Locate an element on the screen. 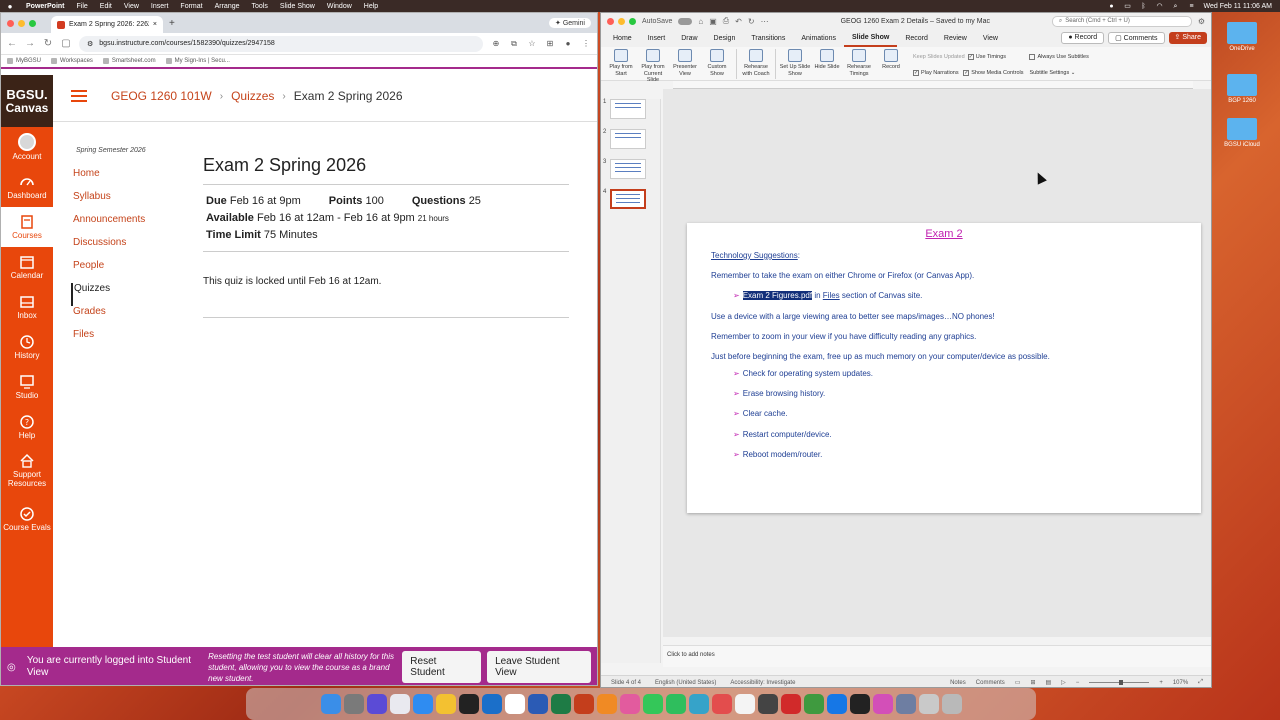  menu-format: Format is located at coordinates (191, 6).